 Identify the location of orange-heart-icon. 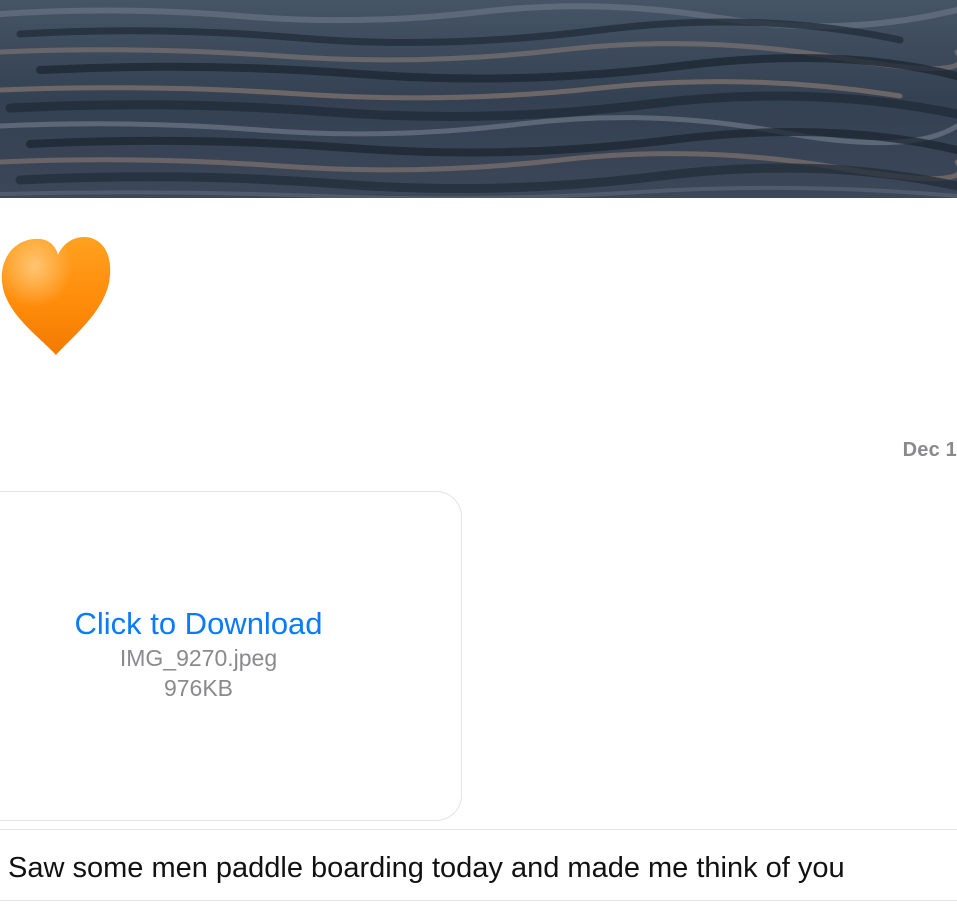
(56, 296).